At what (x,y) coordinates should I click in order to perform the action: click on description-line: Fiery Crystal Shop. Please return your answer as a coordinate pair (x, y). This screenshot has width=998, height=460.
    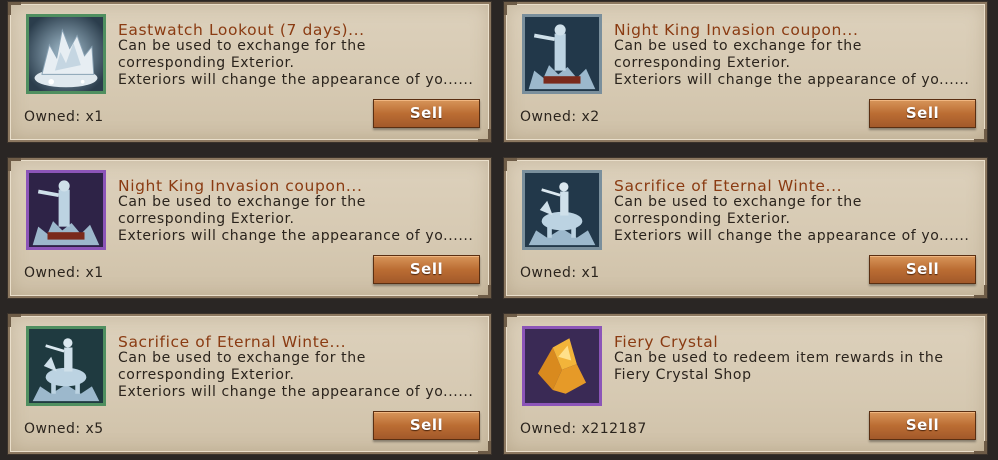
    Looking at the image, I should click on (683, 375).